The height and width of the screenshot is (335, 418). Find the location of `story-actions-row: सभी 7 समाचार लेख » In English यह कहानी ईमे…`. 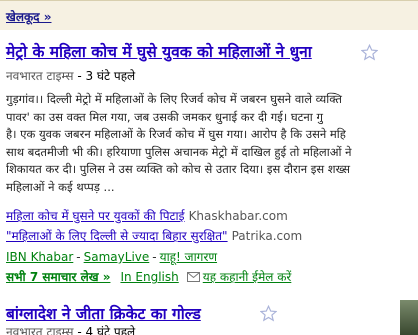

story-actions-row: सभी 7 समाचार लेख » In English यह कहानी ईमे… is located at coordinates (148, 276).